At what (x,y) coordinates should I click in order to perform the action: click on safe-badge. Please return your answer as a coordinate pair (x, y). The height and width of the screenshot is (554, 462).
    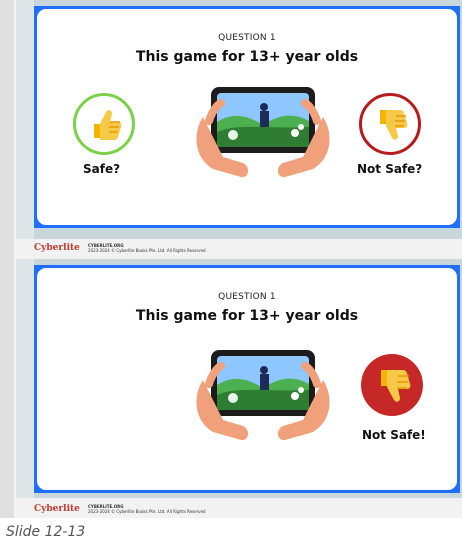
    Looking at the image, I should click on (104, 124).